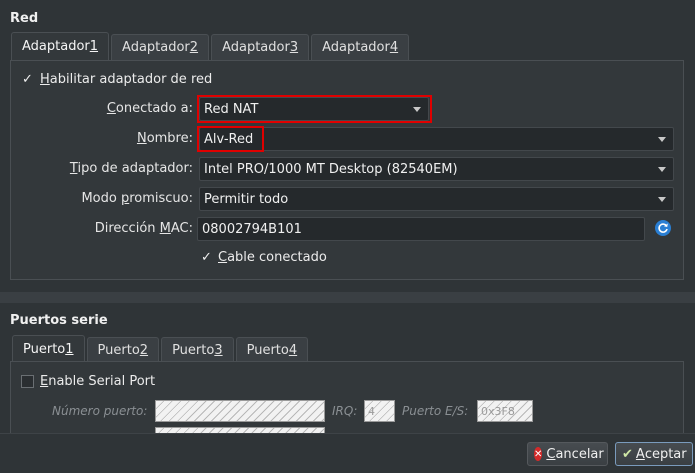 The height and width of the screenshot is (473, 695). Describe the element at coordinates (436, 199) in the screenshot. I see `promiscuous-select: Permitir todo` at that location.